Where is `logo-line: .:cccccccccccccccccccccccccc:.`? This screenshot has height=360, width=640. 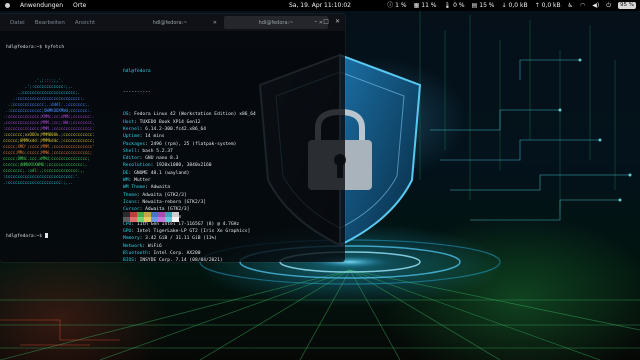
logo-line: .:cccccccccccccccccccccccccc:. is located at coordinates (48, 98).